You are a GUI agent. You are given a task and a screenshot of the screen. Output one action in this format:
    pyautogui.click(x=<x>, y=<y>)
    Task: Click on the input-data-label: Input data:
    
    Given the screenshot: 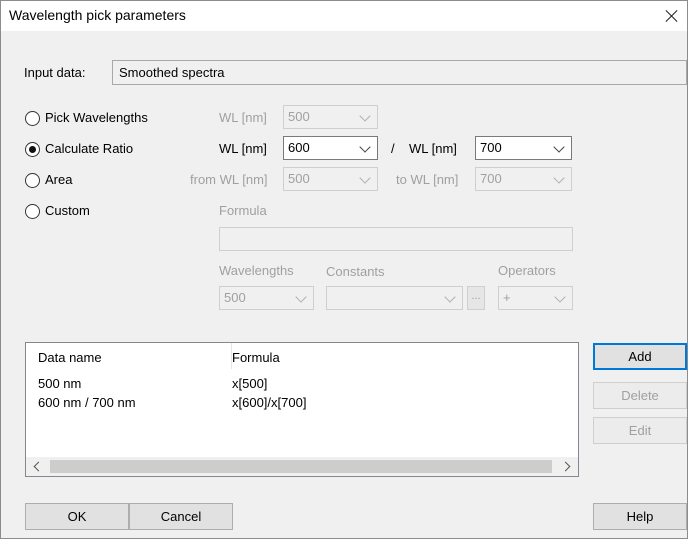 What is the action you would take?
    pyautogui.click(x=55, y=72)
    